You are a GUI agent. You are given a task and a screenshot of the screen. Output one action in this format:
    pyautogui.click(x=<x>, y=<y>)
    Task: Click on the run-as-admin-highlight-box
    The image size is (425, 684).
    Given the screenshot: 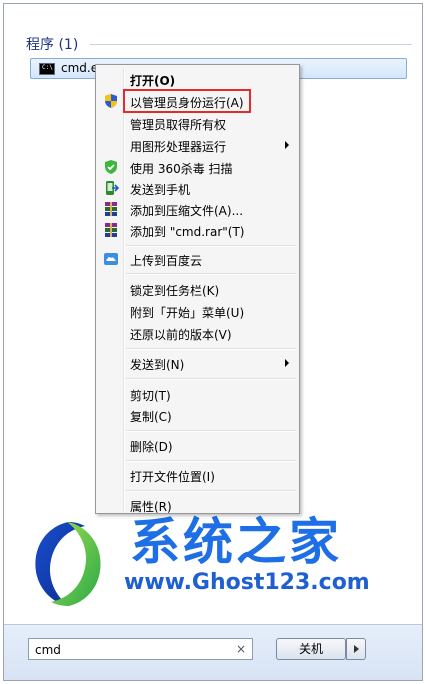 What is the action you would take?
    pyautogui.click(x=187, y=101)
    